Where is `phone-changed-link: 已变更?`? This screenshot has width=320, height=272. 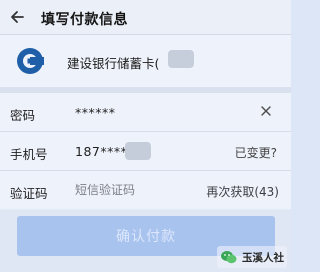 phone-changed-link: 已变更? is located at coordinates (256, 152).